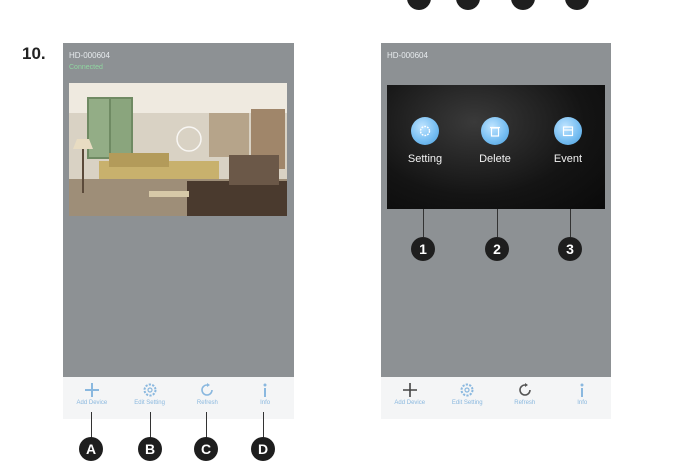 The height and width of the screenshot is (473, 675). What do you see at coordinates (91, 449) in the screenshot?
I see `callout-a: A` at bounding box center [91, 449].